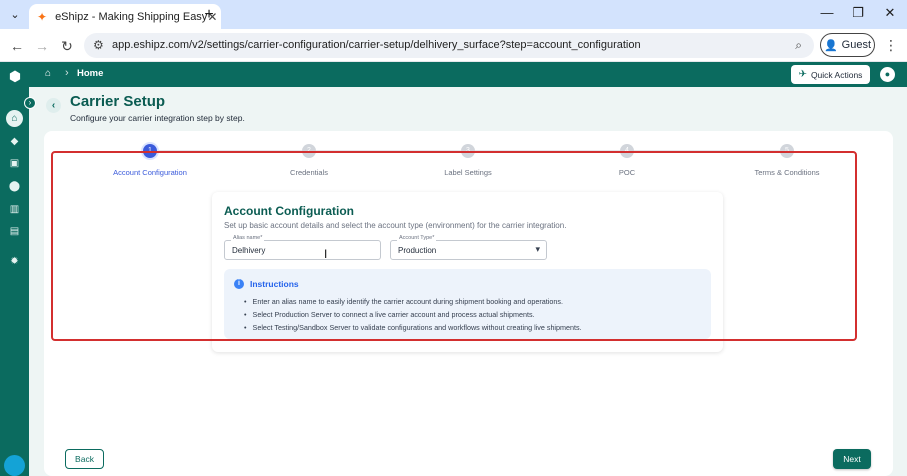 The height and width of the screenshot is (476, 907). Describe the element at coordinates (14, 186) in the screenshot. I see `shield-icon: ⬤` at that location.